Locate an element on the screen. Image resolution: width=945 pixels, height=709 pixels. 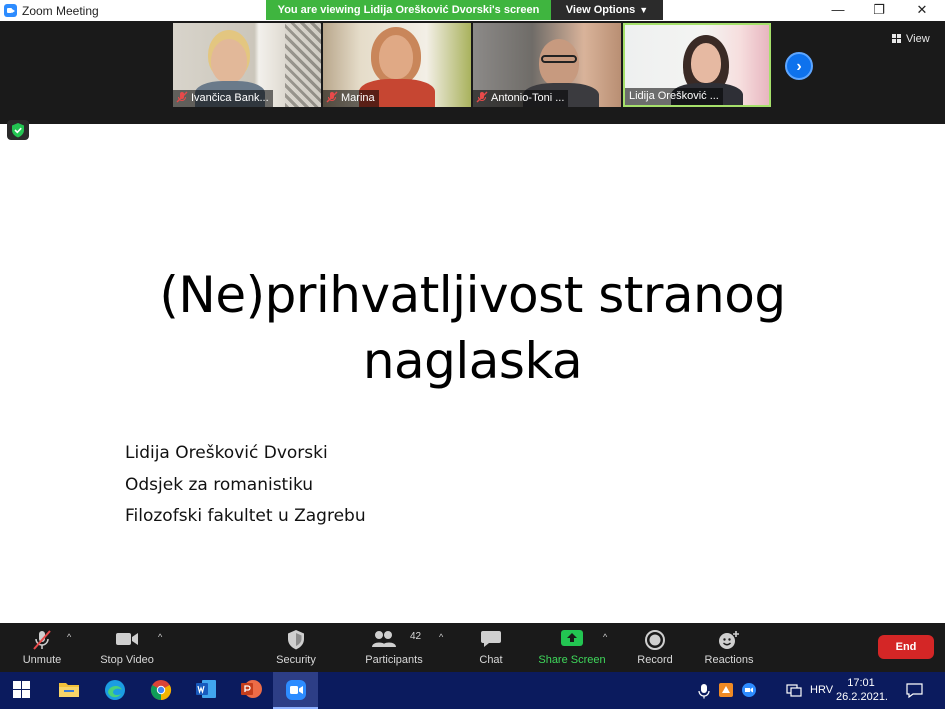
chat-label: Chat is located at coordinates (491, 660).